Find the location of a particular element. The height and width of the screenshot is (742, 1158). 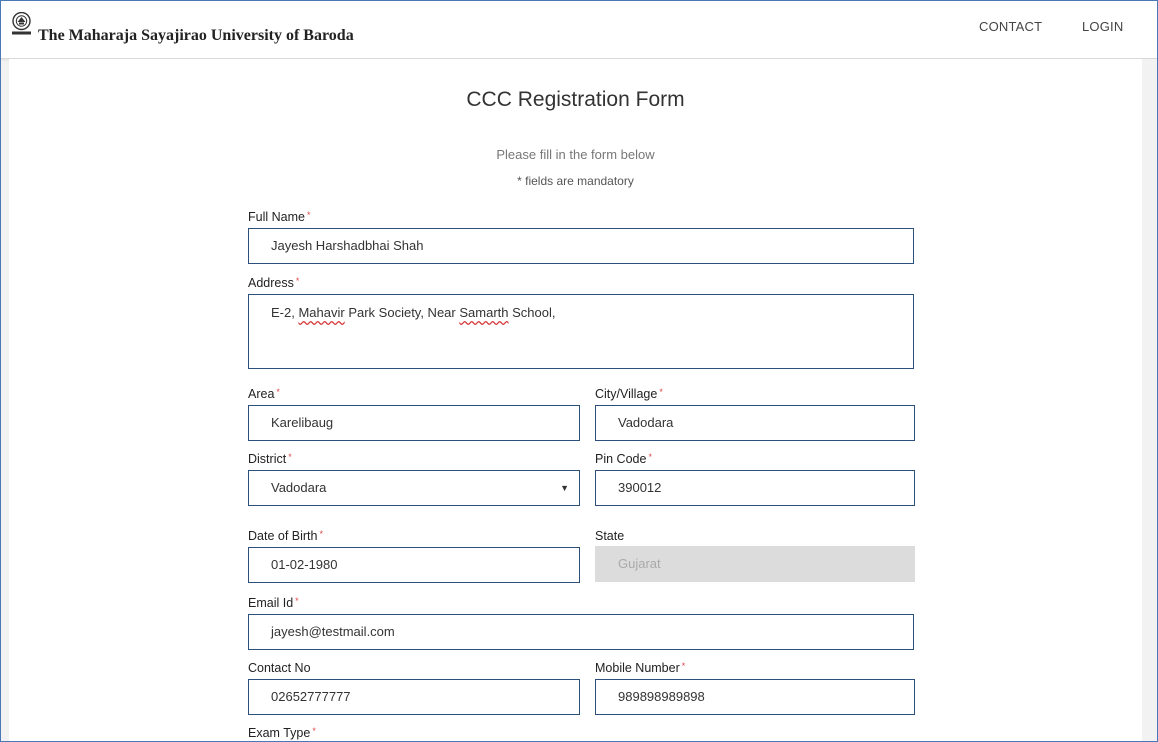

contact-no-label: Contact No is located at coordinates (279, 668).